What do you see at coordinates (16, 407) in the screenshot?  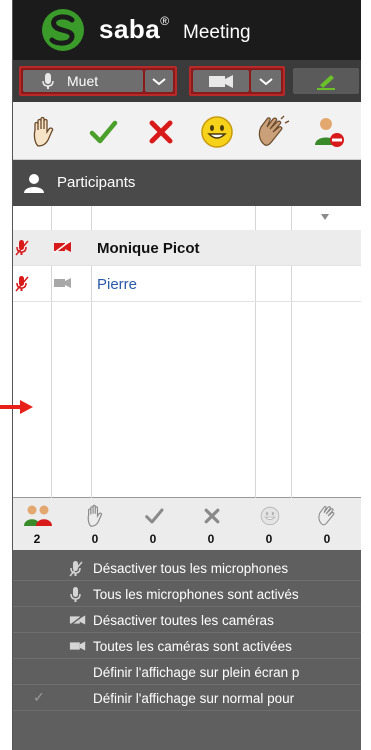 I see `red-arrow-icon` at bounding box center [16, 407].